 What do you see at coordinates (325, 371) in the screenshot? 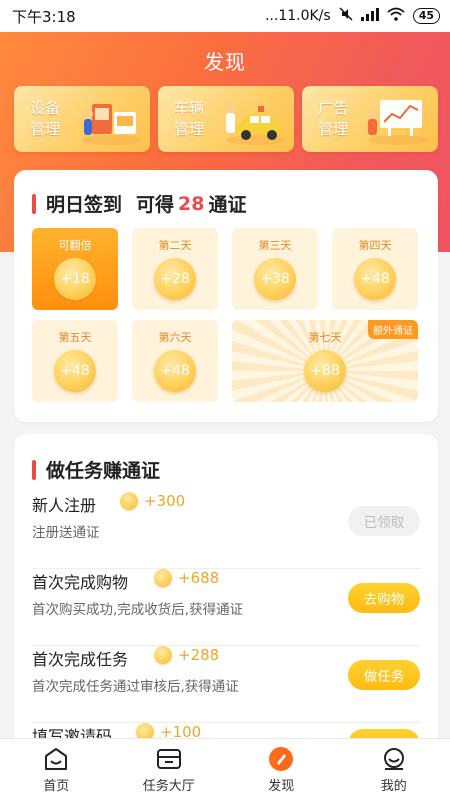
I see `coin-icon: +88` at bounding box center [325, 371].